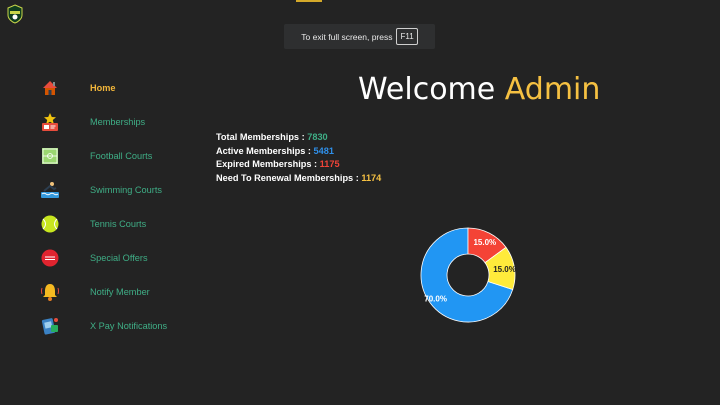  Describe the element at coordinates (484, 242) in the screenshot. I see `chart-slice-label-1: 15.0%` at that location.